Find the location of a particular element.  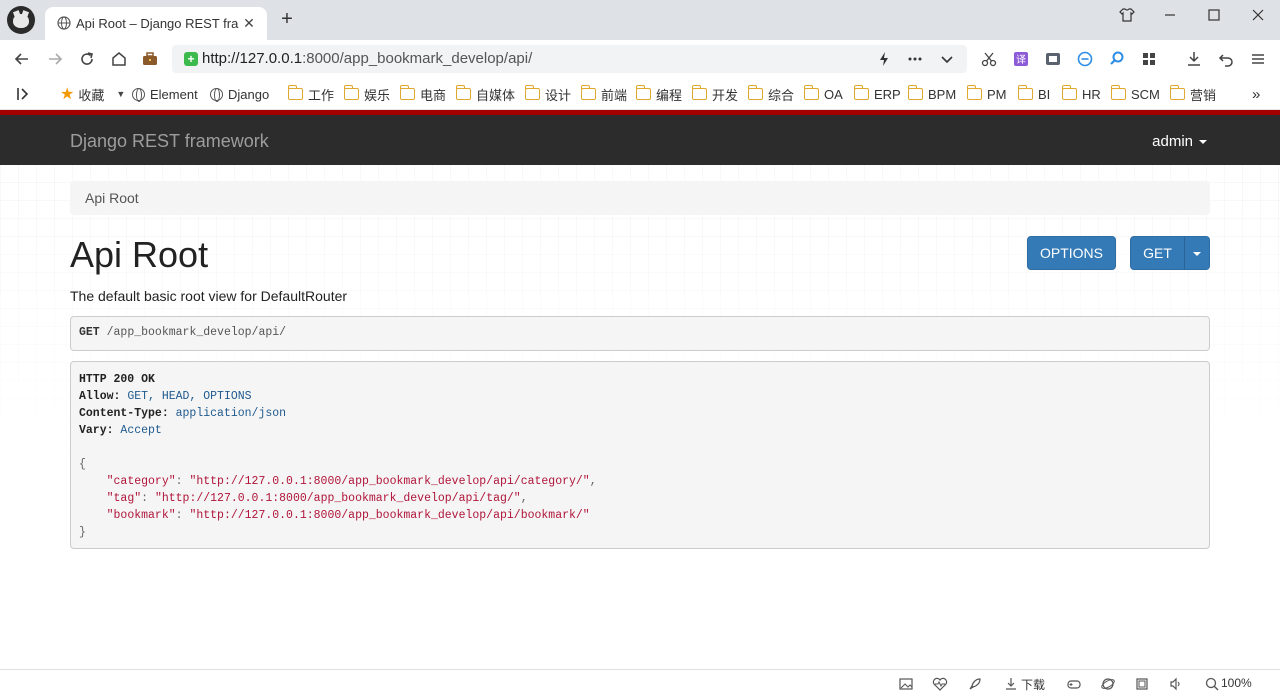

bookmark-folder: 前端 is located at coordinates (603, 94).